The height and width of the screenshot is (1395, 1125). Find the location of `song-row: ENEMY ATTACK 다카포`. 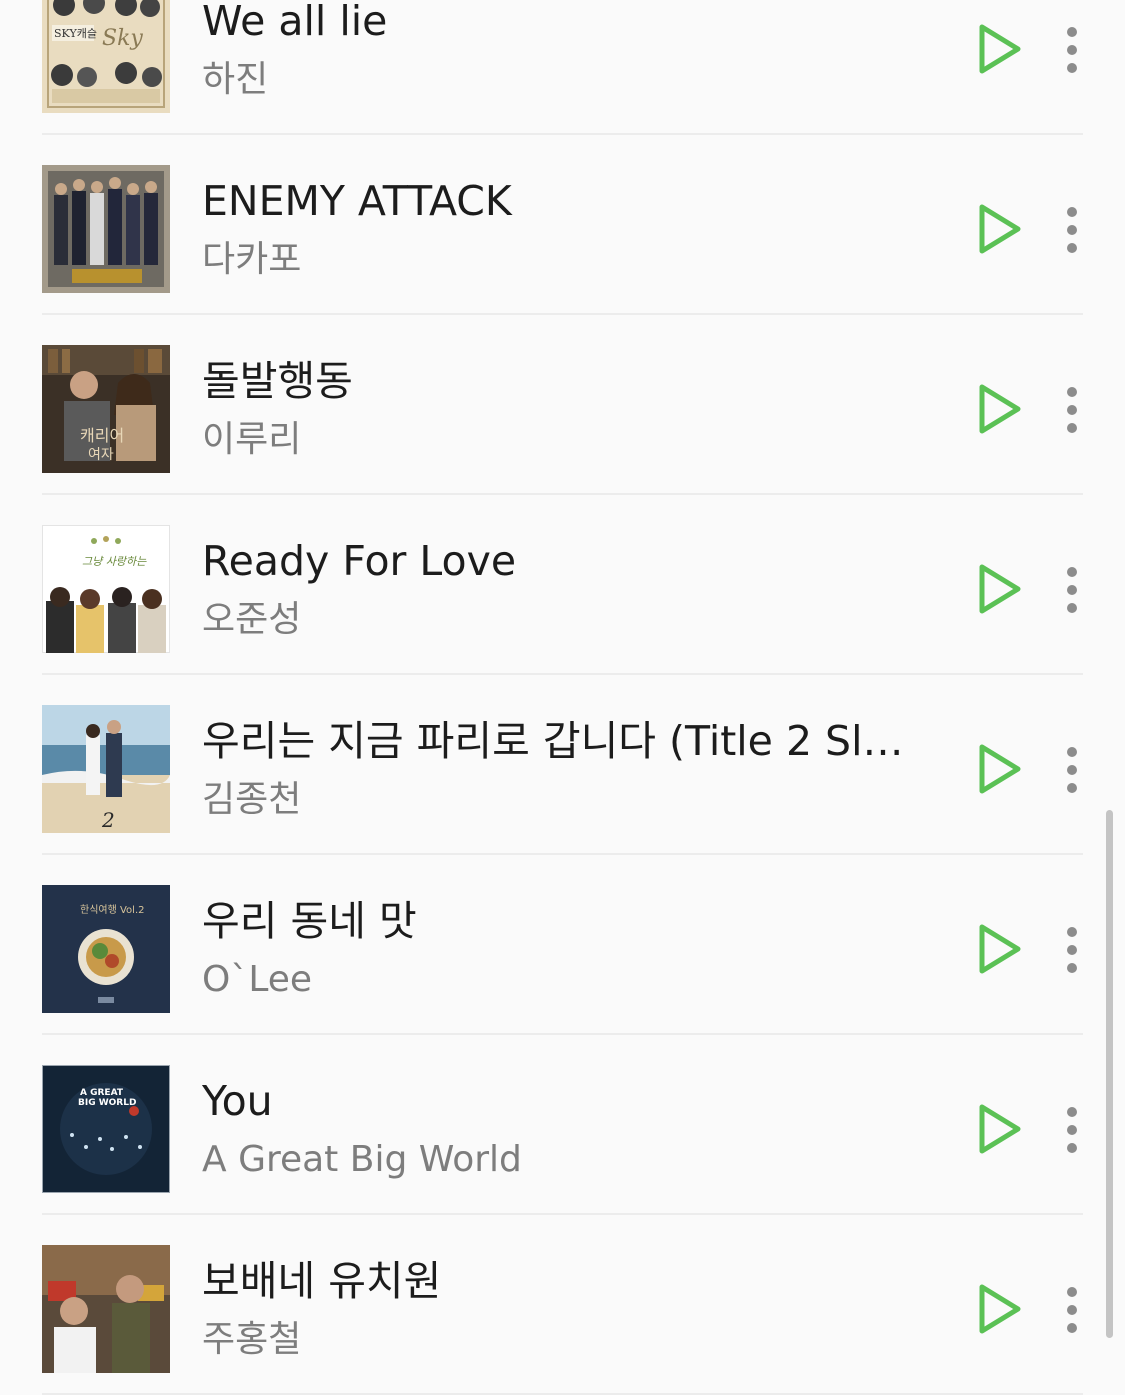

song-row: ENEMY ATTACK 다카포 is located at coordinates (562, 225).